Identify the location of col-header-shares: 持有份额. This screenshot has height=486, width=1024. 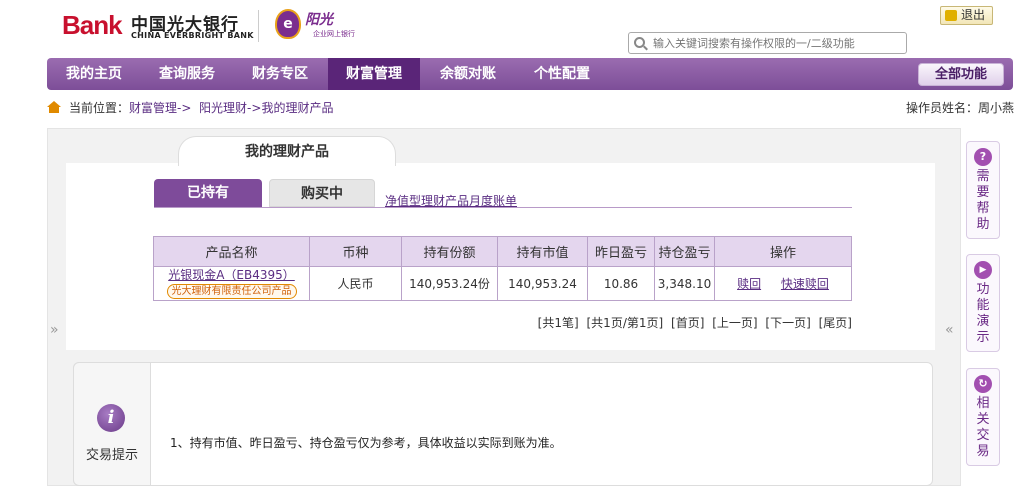
(449, 251).